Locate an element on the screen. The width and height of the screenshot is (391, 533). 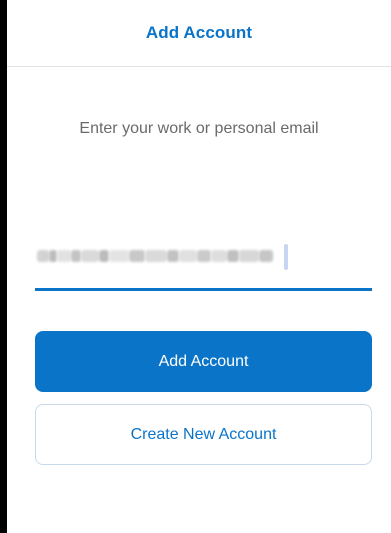
email-field is located at coordinates (203, 265).